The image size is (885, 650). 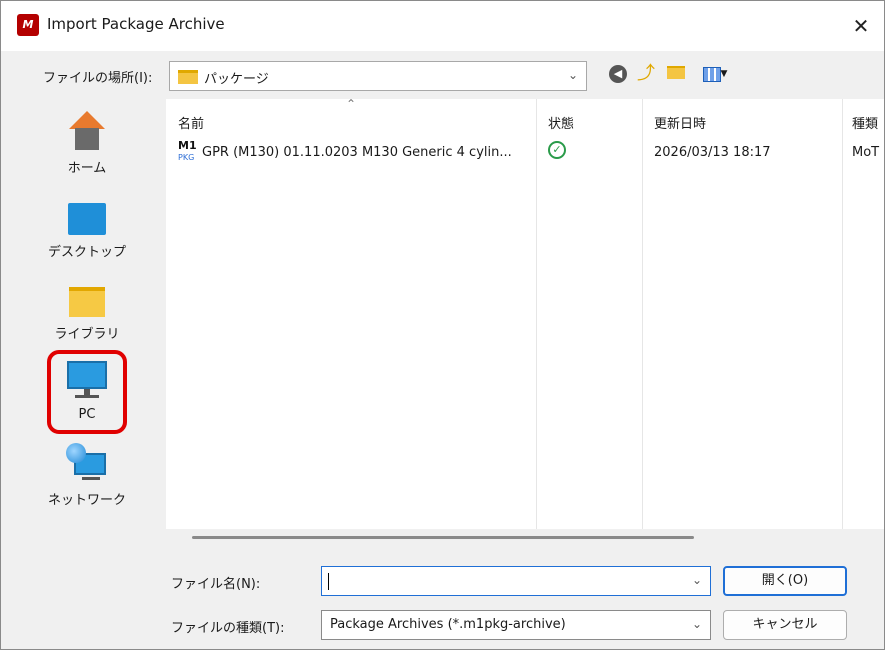 I want to click on cancel-button: キャンセル, so click(x=785, y=625).